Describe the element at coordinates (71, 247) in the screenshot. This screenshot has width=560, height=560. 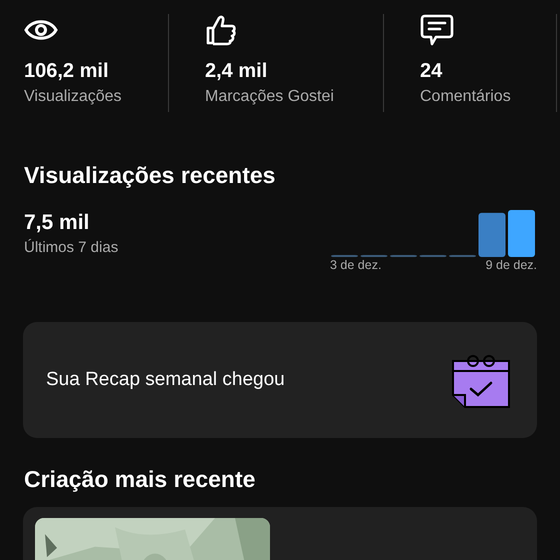
I see `period-label: Últimos 7 dias` at that location.